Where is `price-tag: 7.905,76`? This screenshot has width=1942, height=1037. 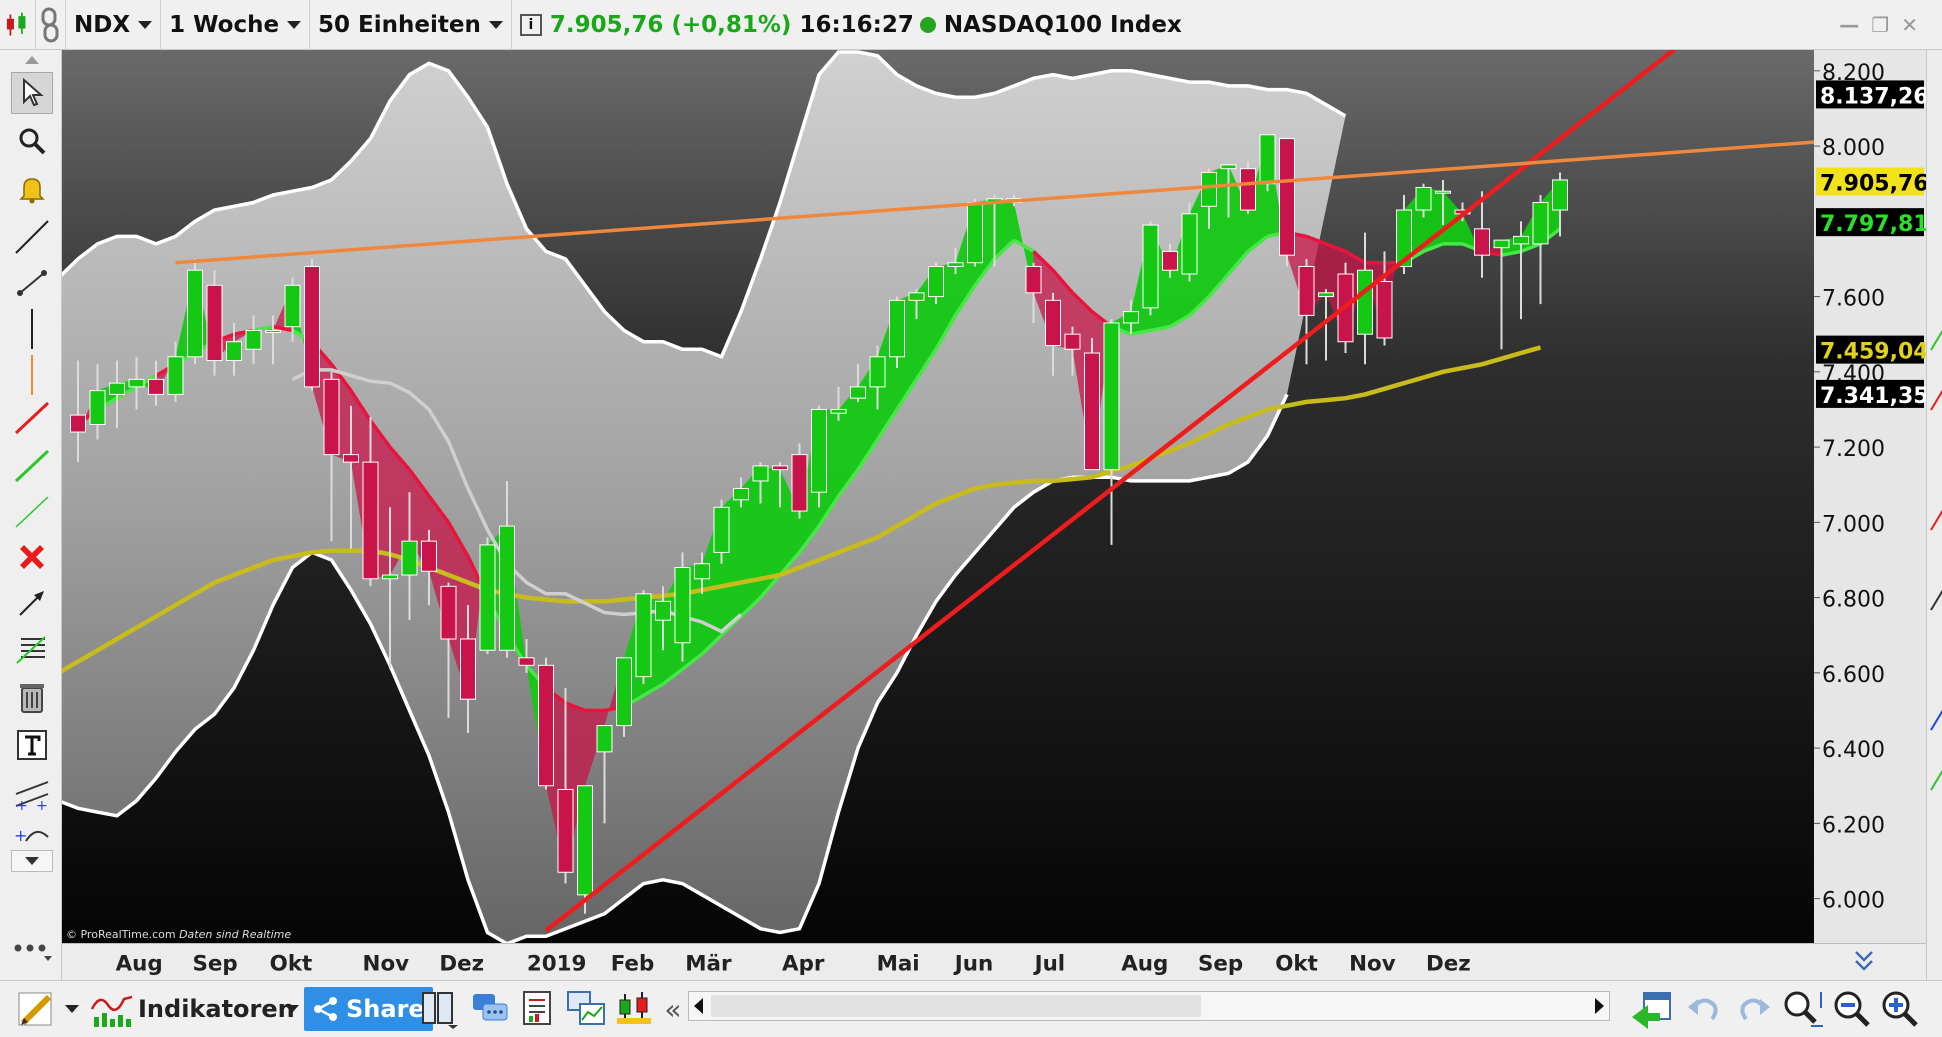
price-tag: 7.905,76 is located at coordinates (1871, 182).